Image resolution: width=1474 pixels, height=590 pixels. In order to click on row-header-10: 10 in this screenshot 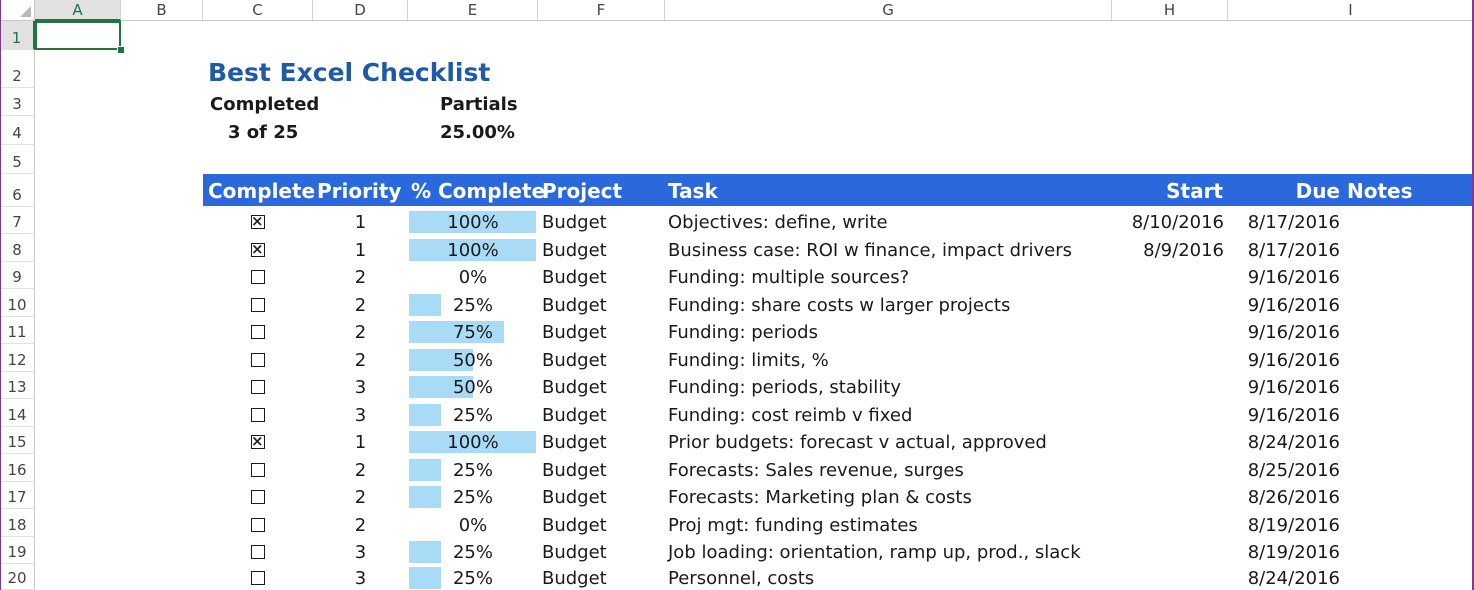, I will do `click(17, 303)`.